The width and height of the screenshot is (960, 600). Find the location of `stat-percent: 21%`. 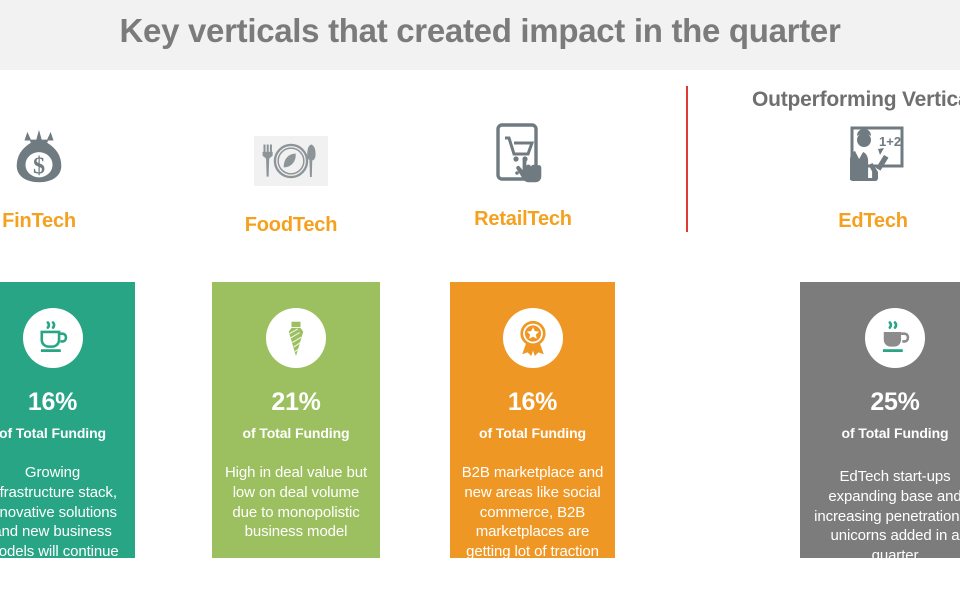

stat-percent: 21% is located at coordinates (296, 402).